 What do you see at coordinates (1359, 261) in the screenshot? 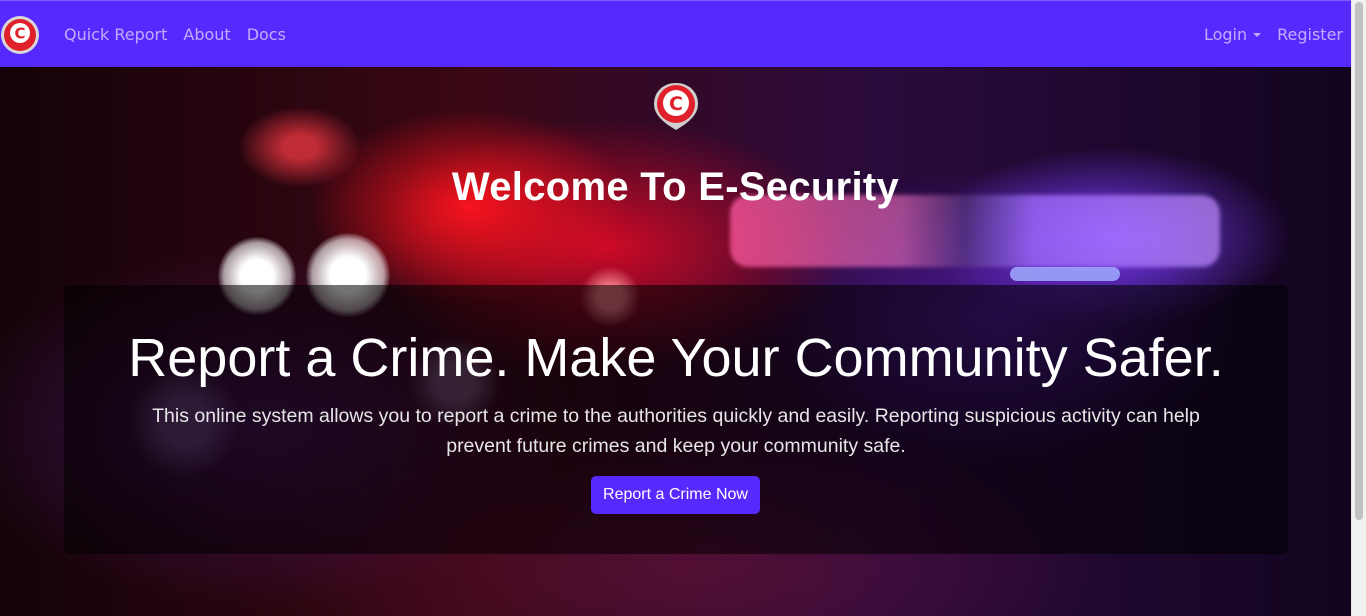
I see `scrollbar-thumb` at bounding box center [1359, 261].